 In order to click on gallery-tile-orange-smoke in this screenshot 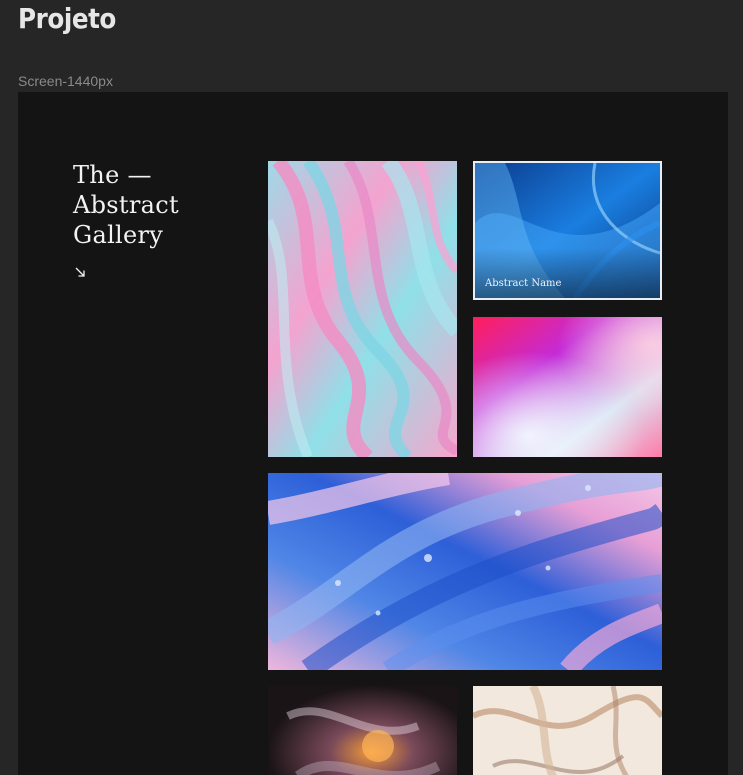, I will do `click(362, 730)`.